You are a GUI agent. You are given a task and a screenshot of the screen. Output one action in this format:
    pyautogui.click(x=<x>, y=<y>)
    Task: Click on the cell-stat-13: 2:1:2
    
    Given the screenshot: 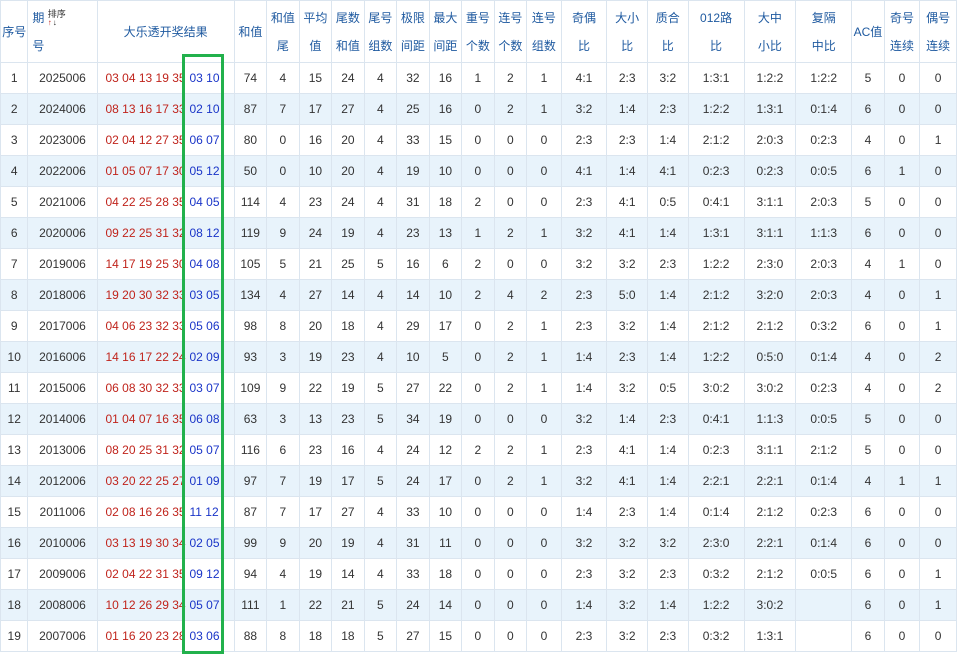 What is the action you would take?
    pyautogui.click(x=716, y=295)
    